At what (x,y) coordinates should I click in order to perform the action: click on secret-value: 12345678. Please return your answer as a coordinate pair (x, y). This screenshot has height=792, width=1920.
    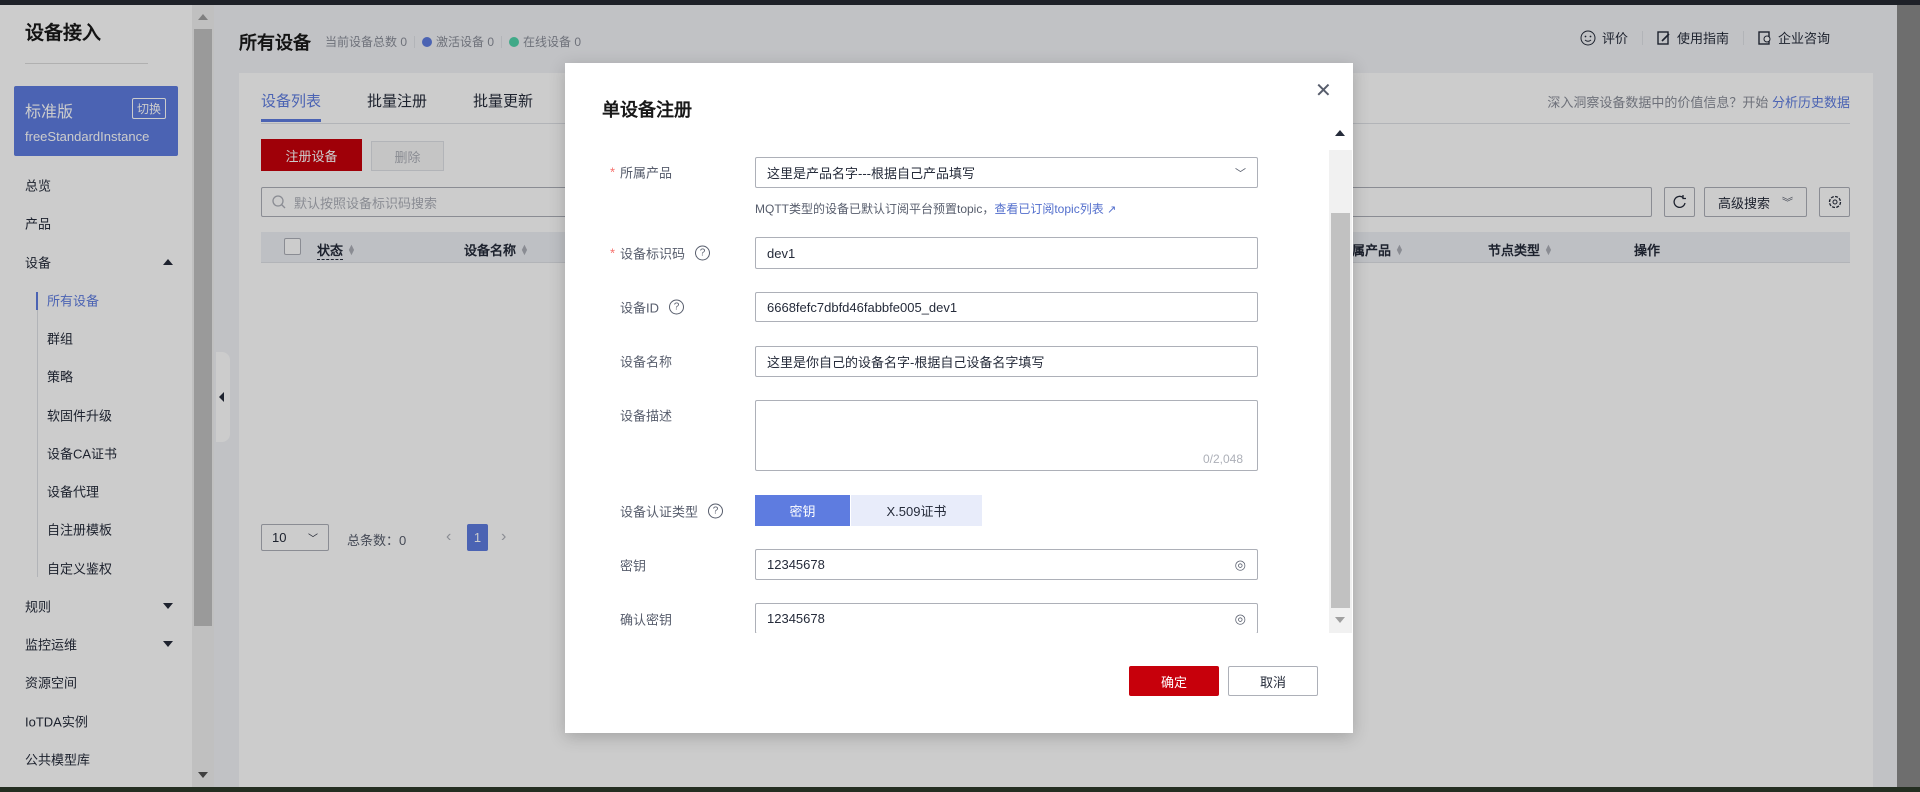
    Looking at the image, I should click on (796, 564).